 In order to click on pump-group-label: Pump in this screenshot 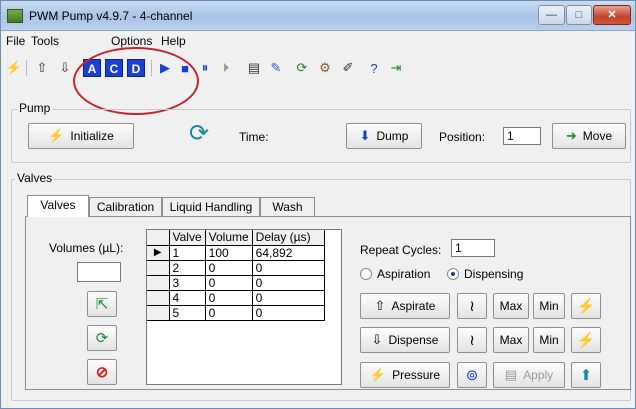, I will do `click(35, 108)`.